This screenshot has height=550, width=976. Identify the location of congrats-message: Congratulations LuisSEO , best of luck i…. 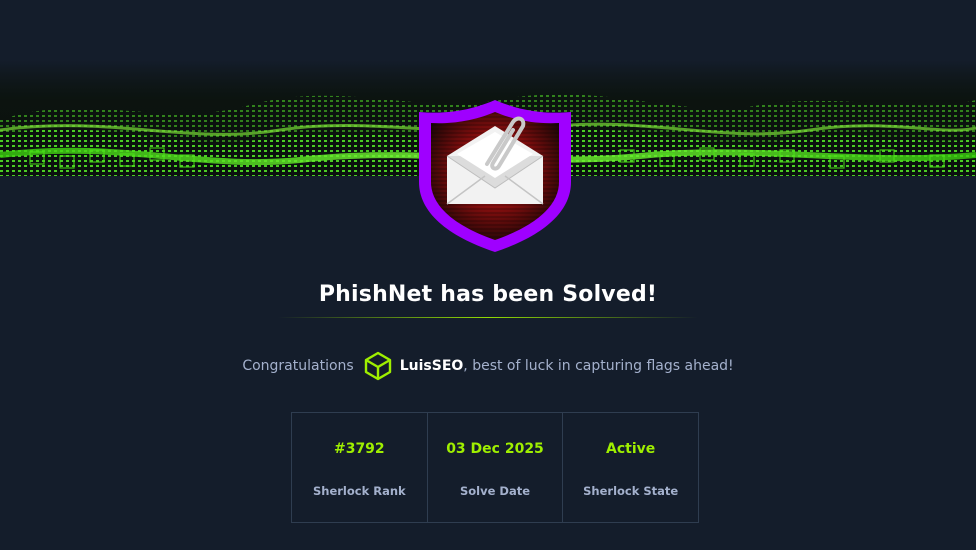
(488, 366).